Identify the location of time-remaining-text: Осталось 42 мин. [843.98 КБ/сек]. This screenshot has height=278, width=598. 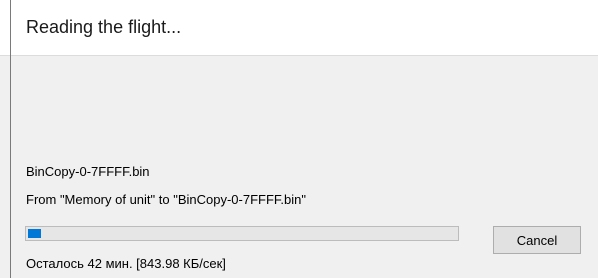
(126, 263).